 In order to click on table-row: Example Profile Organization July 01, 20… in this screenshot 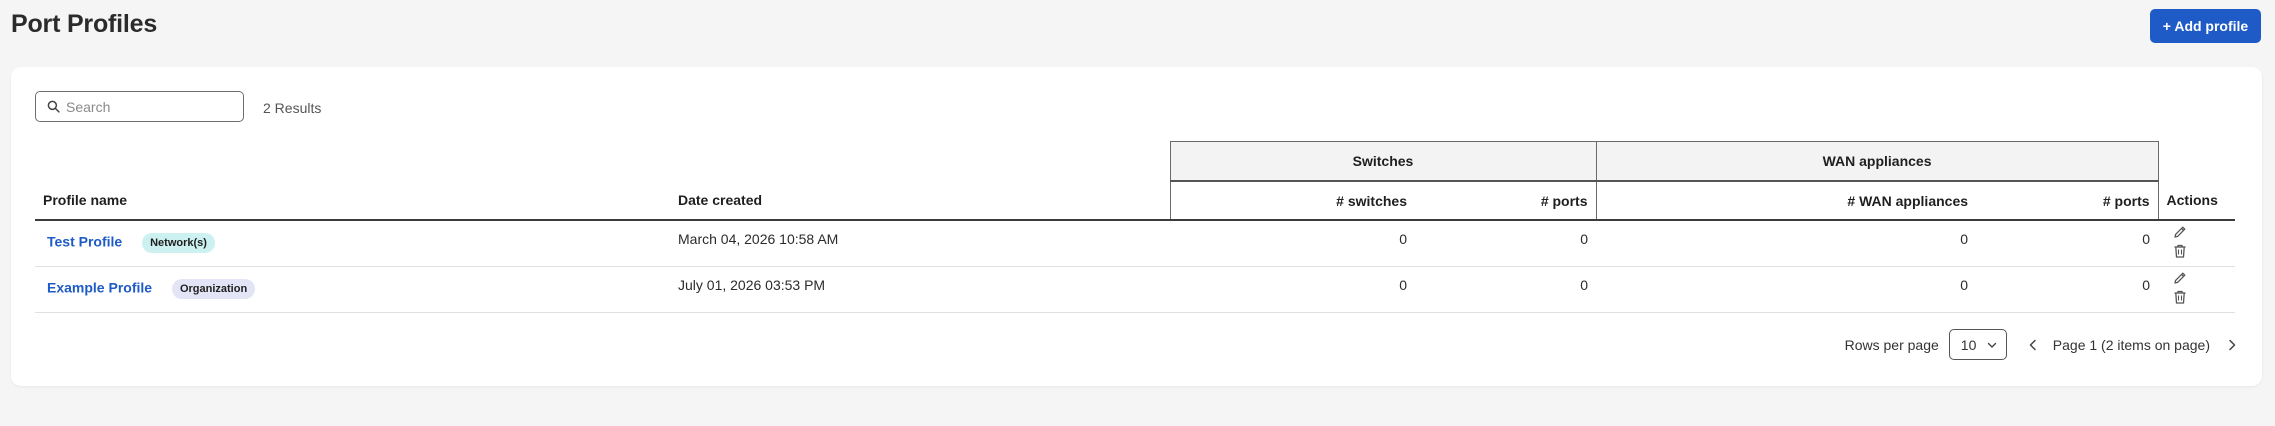, I will do `click(1135, 289)`.